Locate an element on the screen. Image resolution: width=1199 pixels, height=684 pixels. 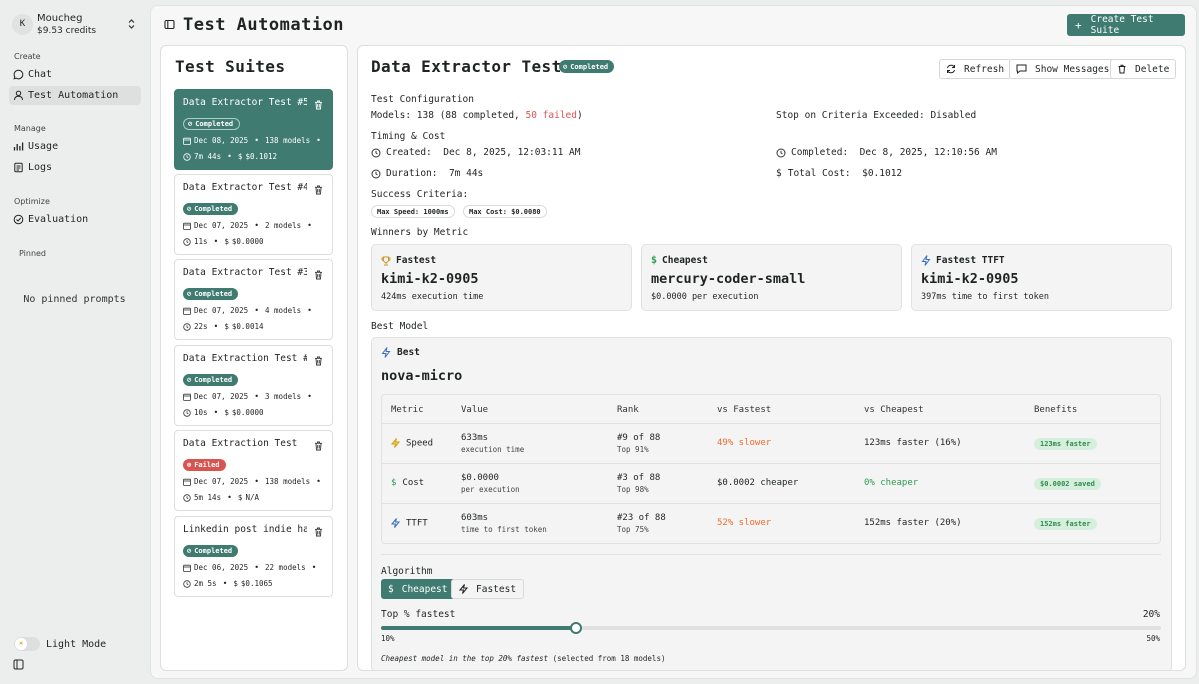
panel-icon is located at coordinates (169, 24).